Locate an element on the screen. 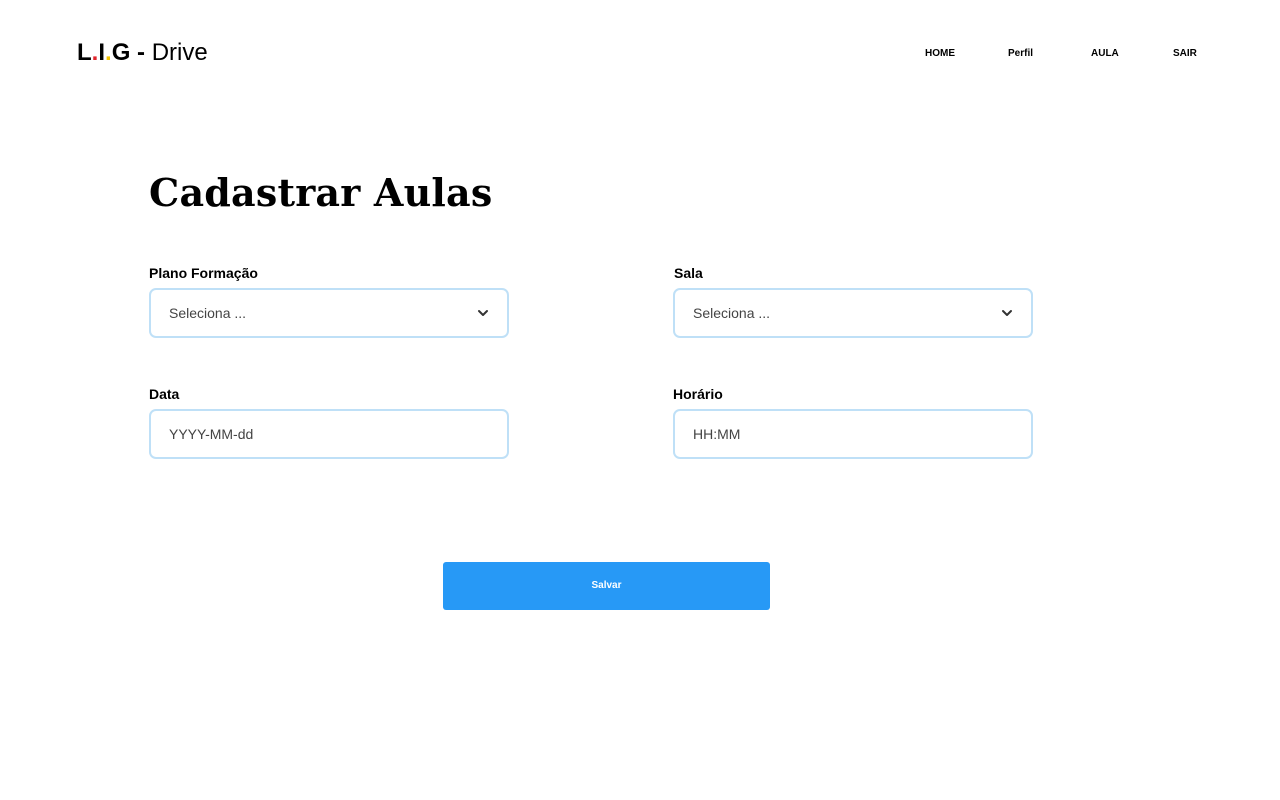 The height and width of the screenshot is (800, 1280). horario-field is located at coordinates (853, 434).